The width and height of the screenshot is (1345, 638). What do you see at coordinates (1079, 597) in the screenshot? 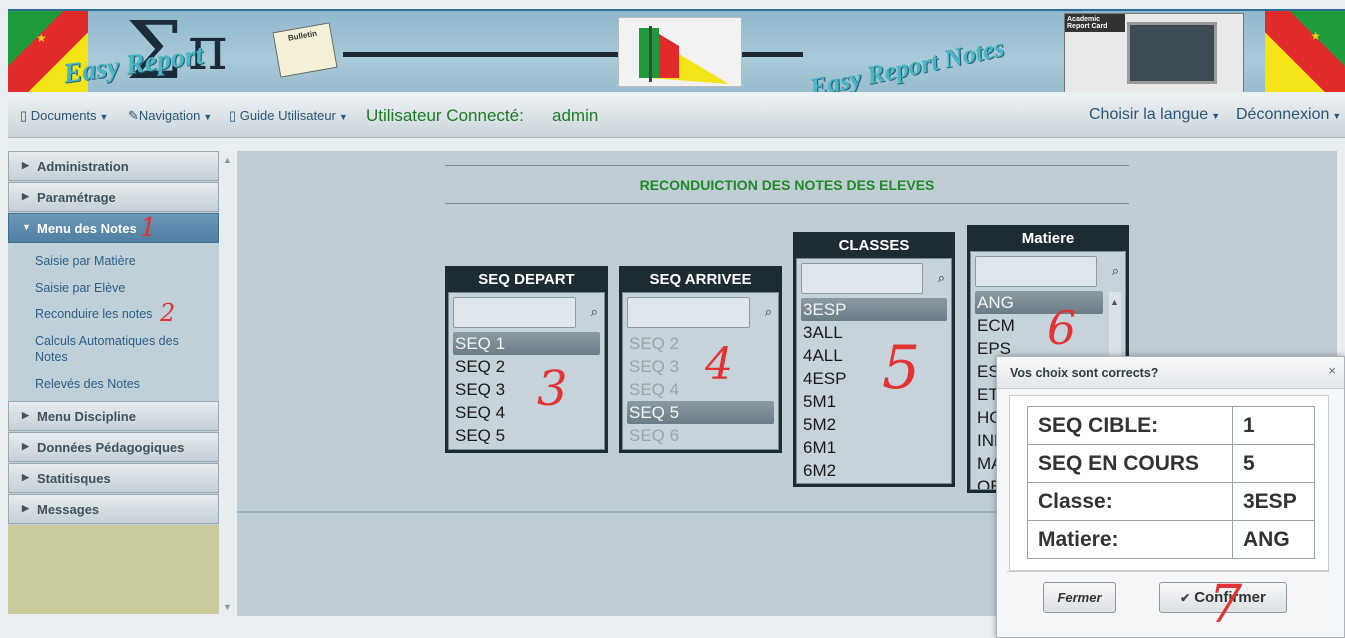
I see `close-button: Fermer` at bounding box center [1079, 597].